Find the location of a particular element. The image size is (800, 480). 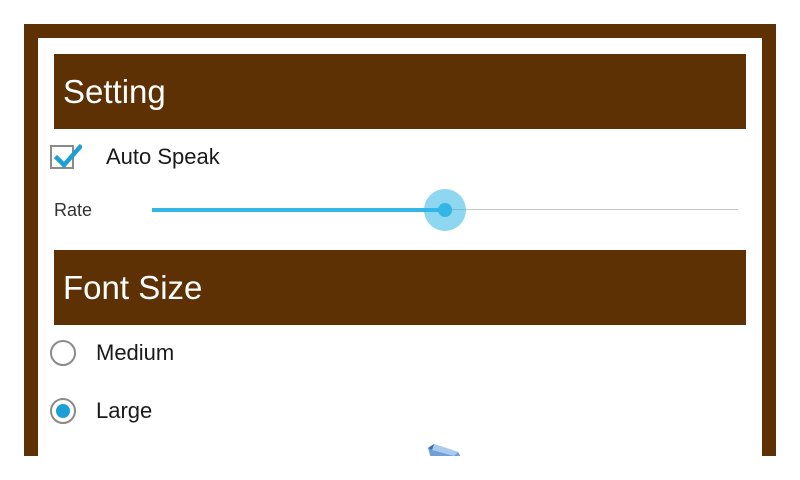

rate-label: Rate is located at coordinates (73, 210).